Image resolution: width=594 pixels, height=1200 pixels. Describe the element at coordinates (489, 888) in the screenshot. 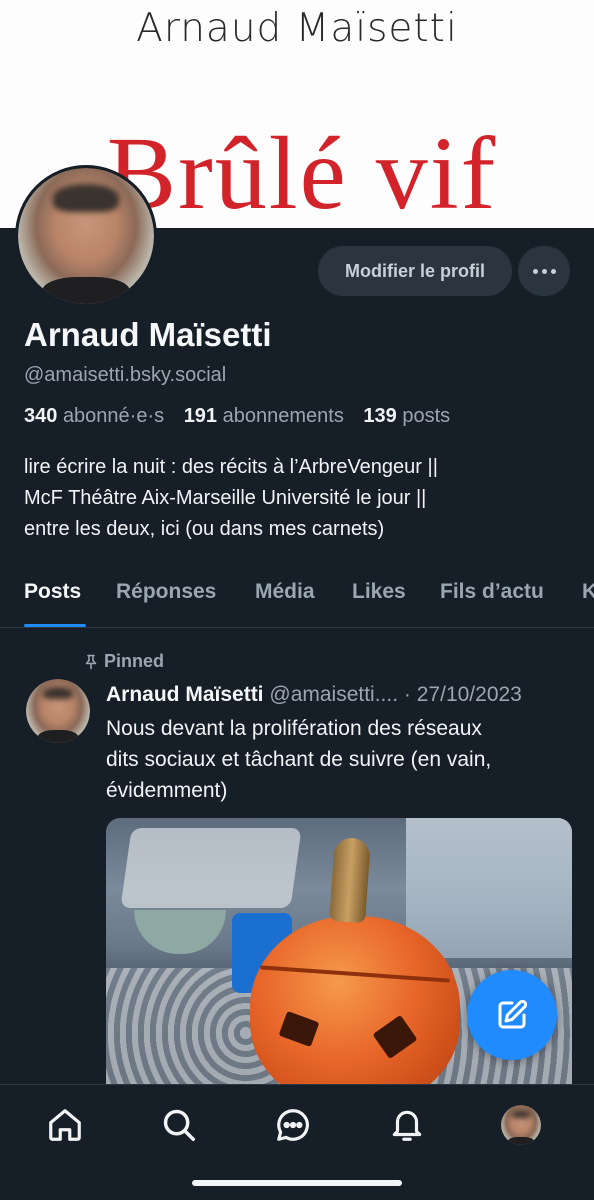

I see `image-background-window` at that location.